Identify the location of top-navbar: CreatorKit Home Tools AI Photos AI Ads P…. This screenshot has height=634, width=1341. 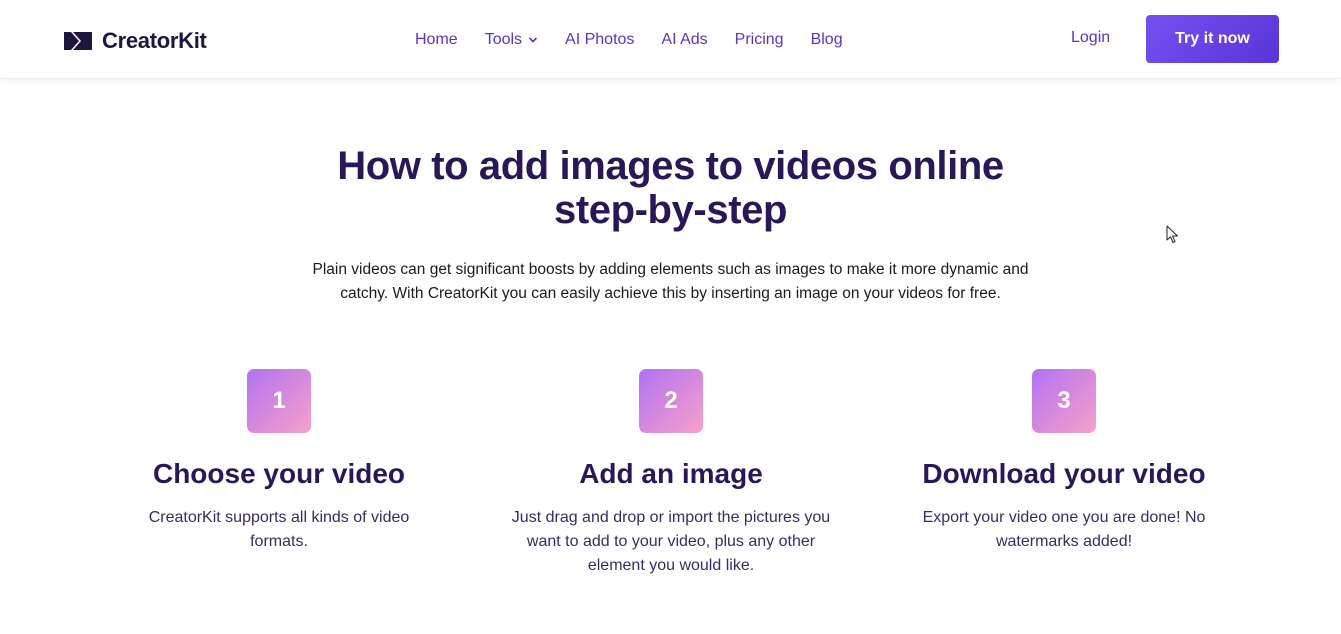
(670, 39).